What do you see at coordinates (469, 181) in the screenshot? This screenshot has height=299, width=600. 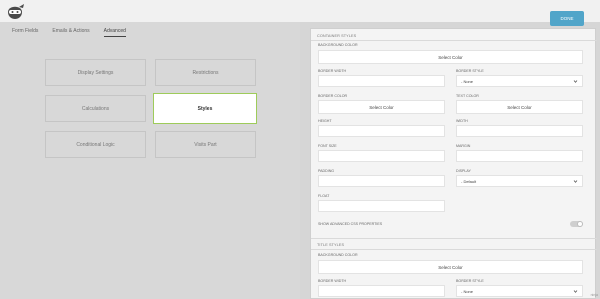 I see `display-value: - Default` at bounding box center [469, 181].